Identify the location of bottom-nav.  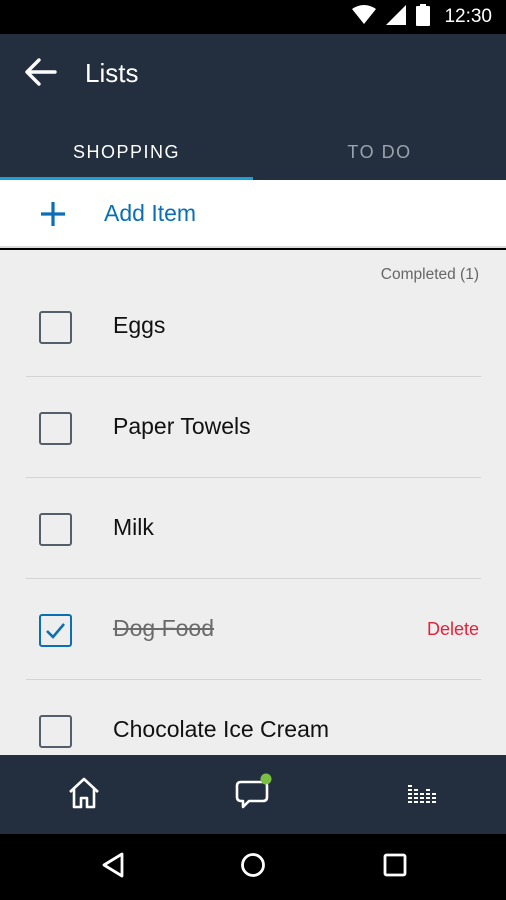
(253, 794).